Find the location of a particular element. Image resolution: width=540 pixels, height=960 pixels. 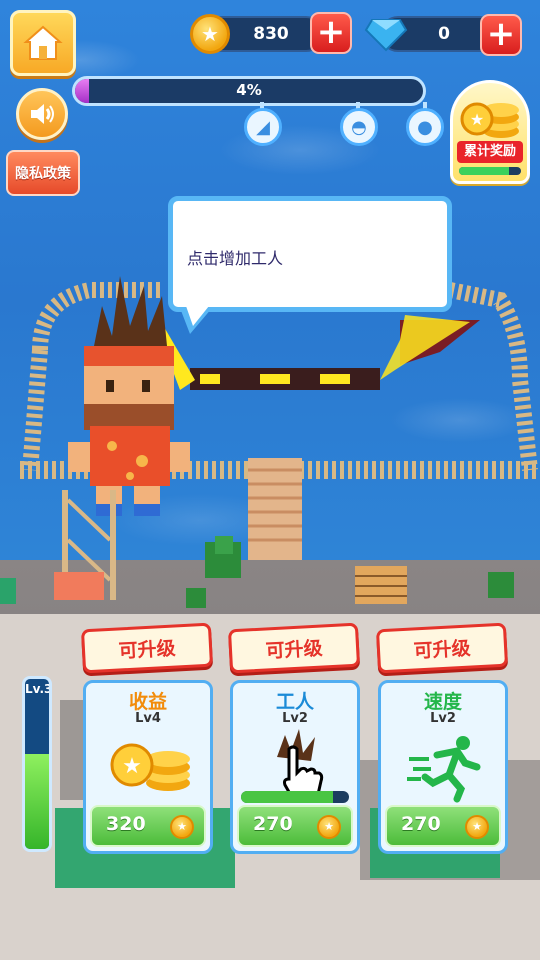

bubble-tail-inner is located at coordinates (197, 316).